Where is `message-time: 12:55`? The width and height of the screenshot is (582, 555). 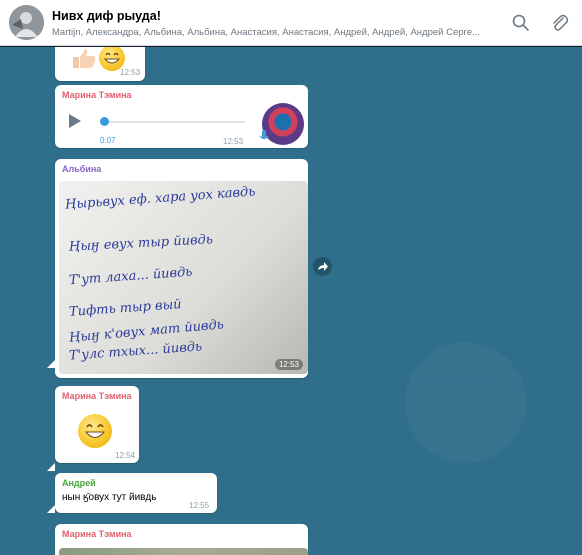 message-time: 12:55 is located at coordinates (199, 505).